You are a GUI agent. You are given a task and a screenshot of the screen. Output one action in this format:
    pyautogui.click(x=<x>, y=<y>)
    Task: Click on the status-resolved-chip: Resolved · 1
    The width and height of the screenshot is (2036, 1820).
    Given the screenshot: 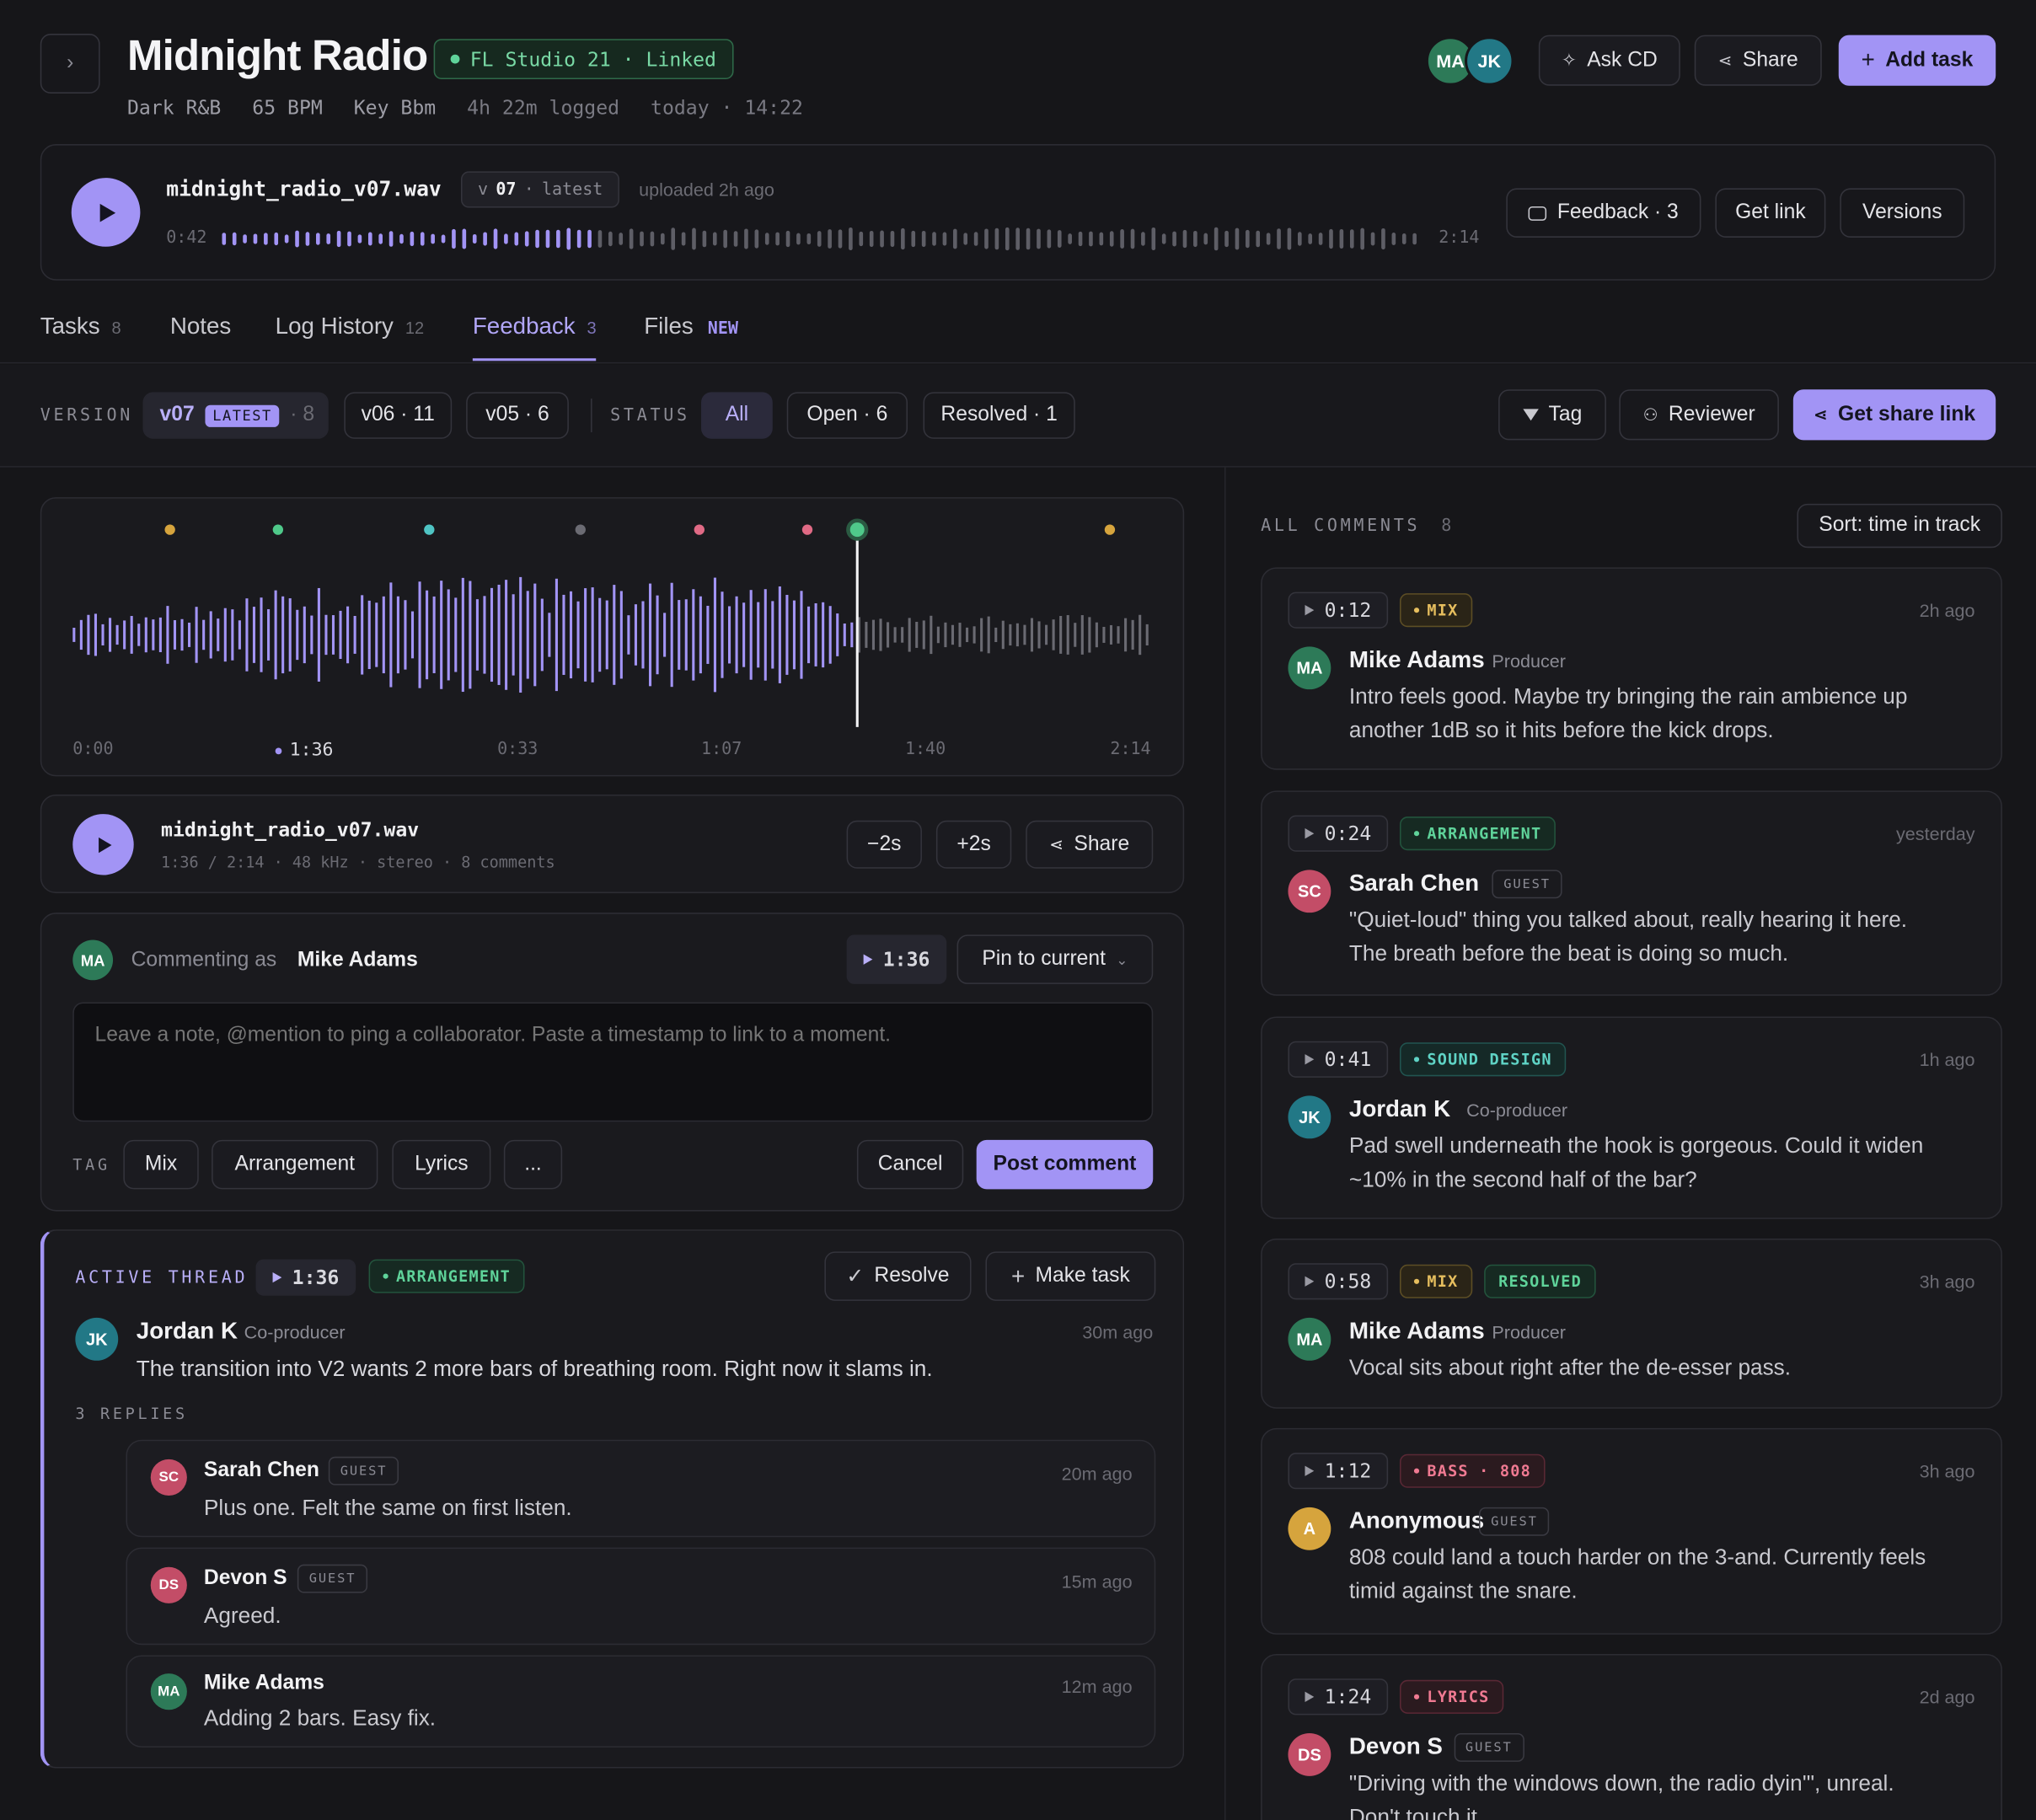 What is the action you would take?
    pyautogui.click(x=999, y=415)
    